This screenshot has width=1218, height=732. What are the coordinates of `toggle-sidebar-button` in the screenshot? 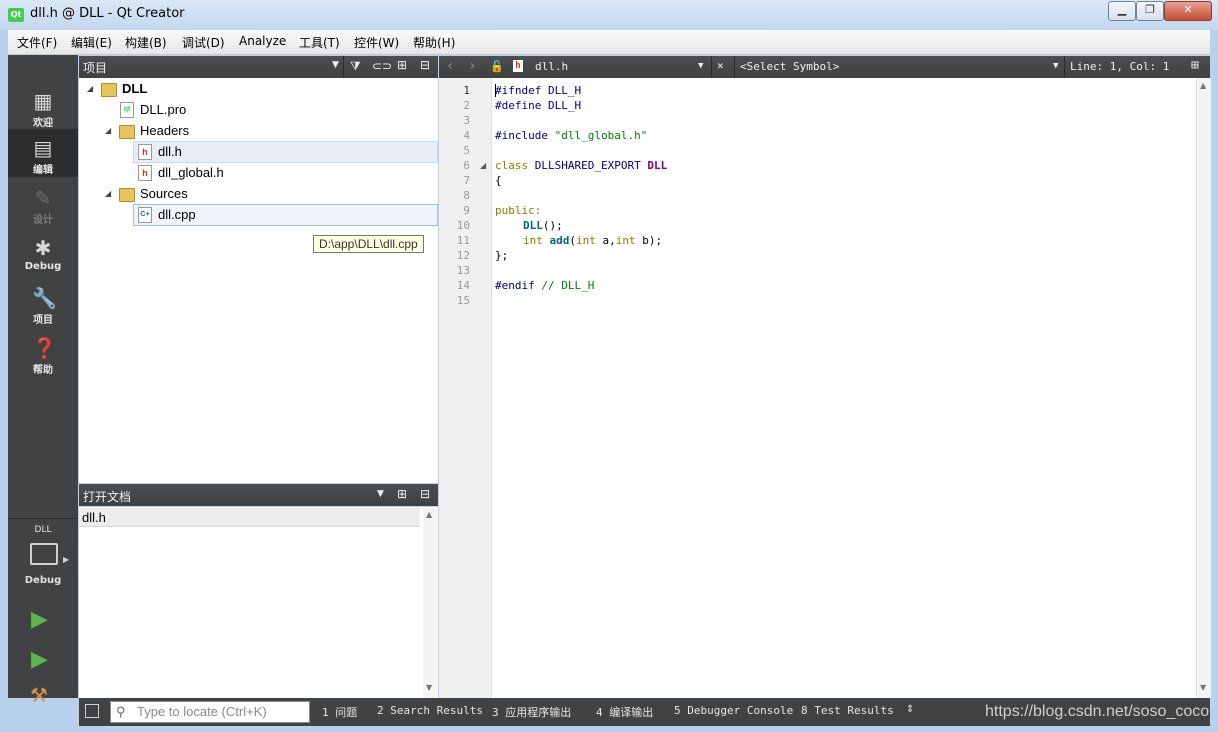 It's located at (92, 711).